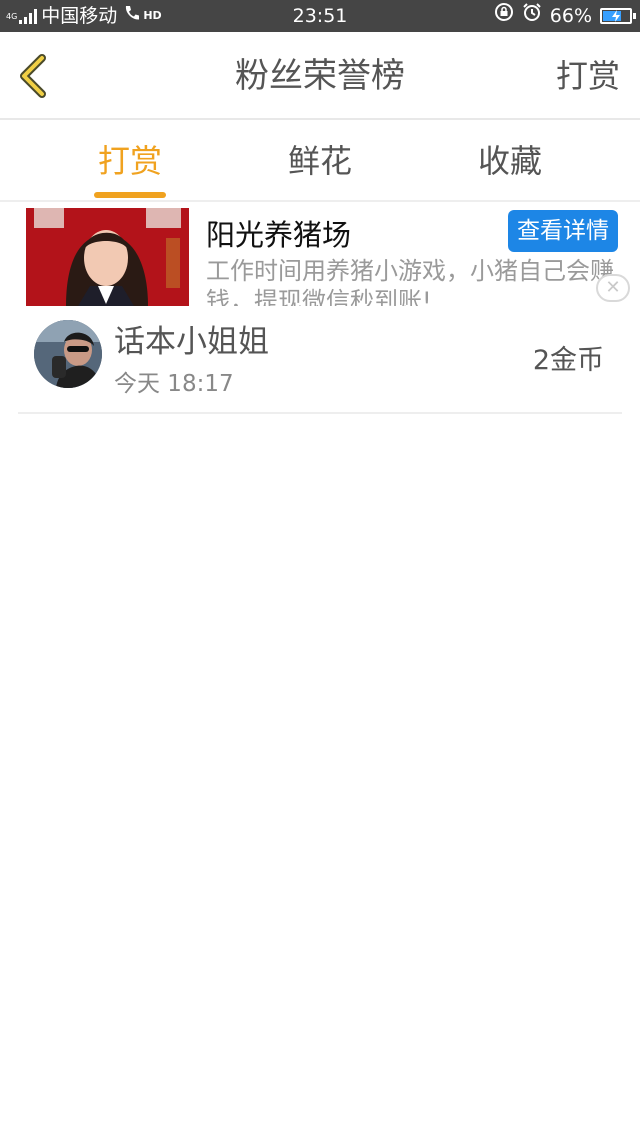  I want to click on ad-thumbnail, so click(107, 257).